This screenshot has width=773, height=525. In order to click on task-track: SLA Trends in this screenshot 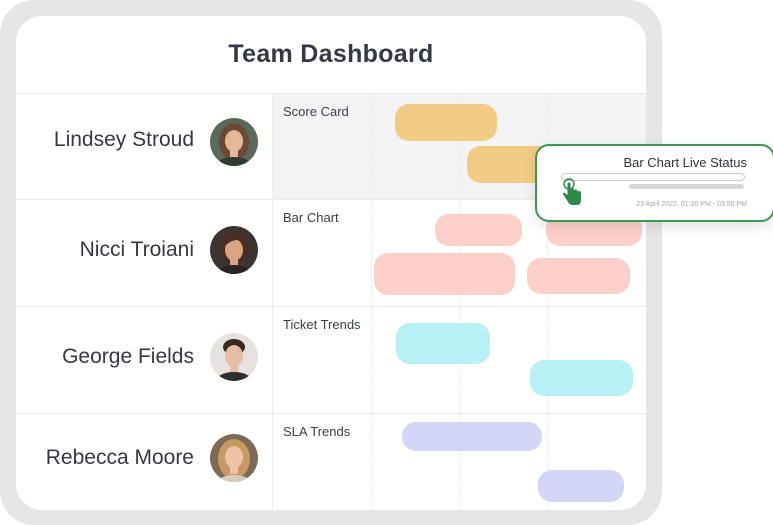, I will do `click(459, 462)`.